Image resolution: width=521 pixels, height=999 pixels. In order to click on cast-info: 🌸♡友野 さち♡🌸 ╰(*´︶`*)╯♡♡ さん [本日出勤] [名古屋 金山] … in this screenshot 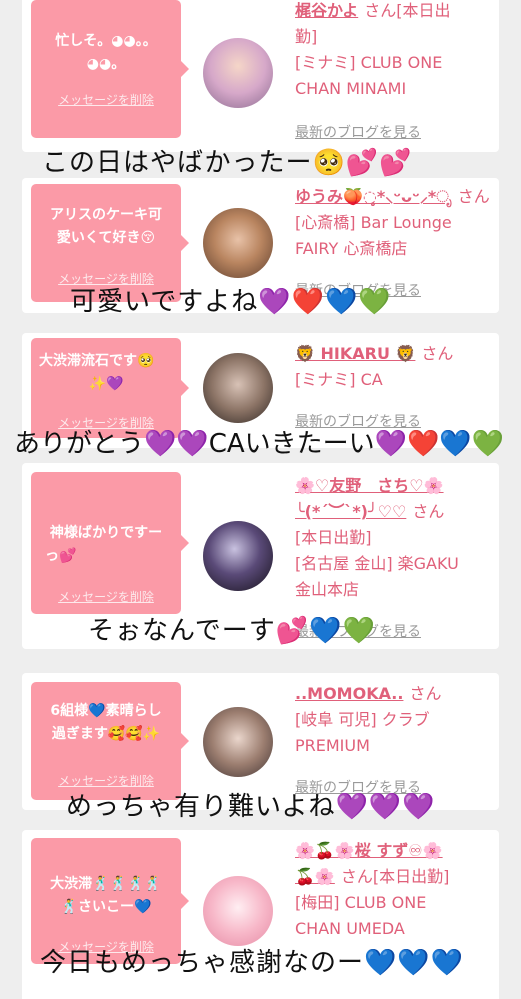, I will do `click(377, 537)`.